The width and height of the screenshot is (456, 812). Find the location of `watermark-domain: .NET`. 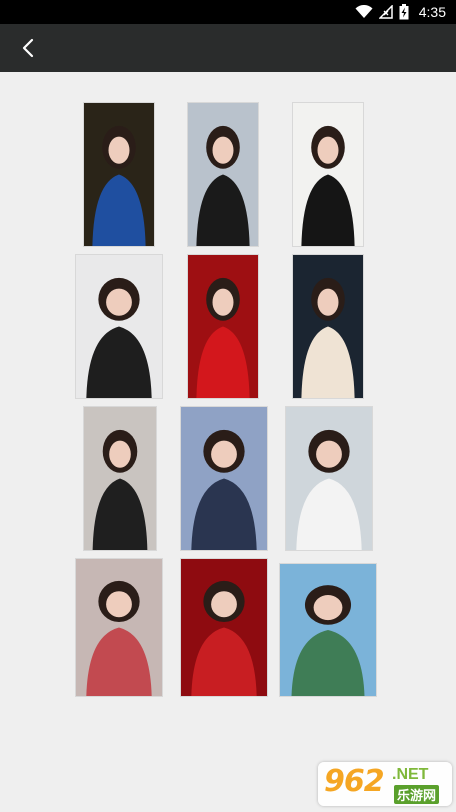

watermark-domain: .NET is located at coordinates (410, 774).